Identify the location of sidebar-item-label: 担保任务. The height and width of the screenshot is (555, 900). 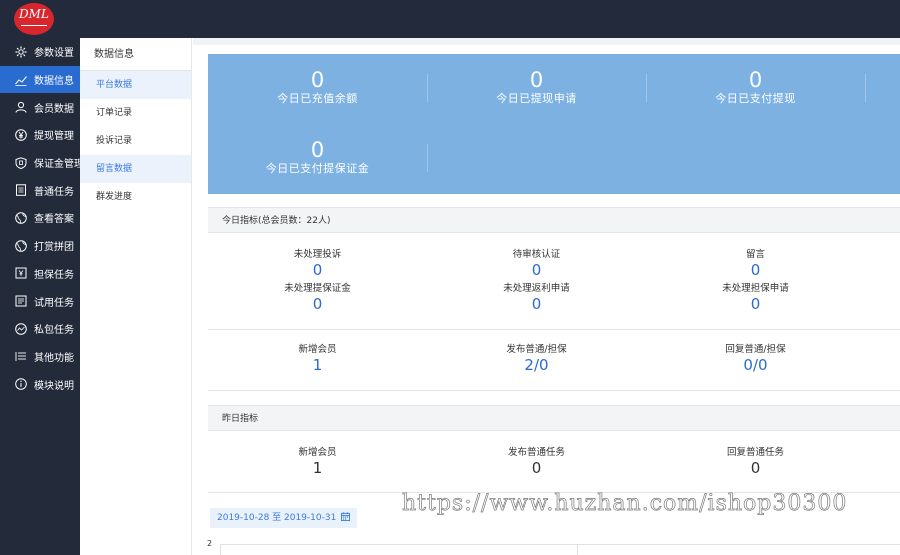
(54, 275).